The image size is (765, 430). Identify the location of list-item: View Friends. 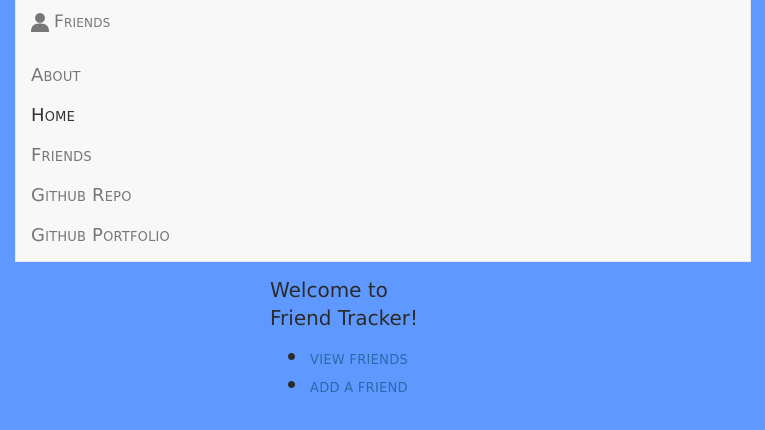
(370, 360).